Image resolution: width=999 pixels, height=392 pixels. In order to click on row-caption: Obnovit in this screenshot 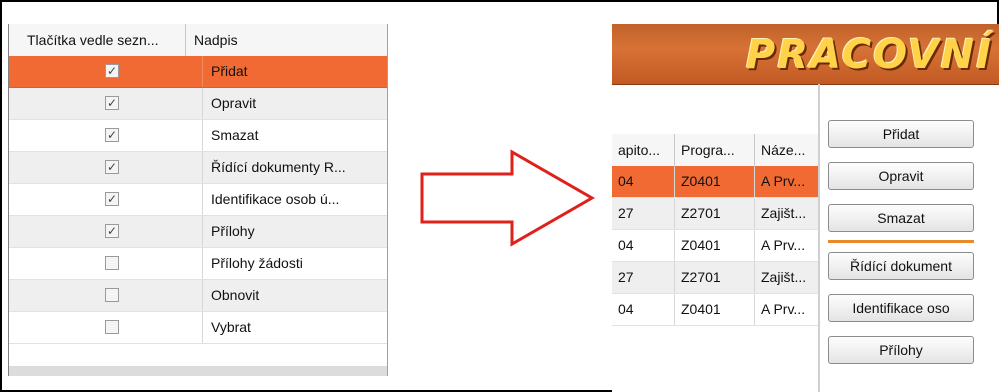, I will do `click(235, 295)`.